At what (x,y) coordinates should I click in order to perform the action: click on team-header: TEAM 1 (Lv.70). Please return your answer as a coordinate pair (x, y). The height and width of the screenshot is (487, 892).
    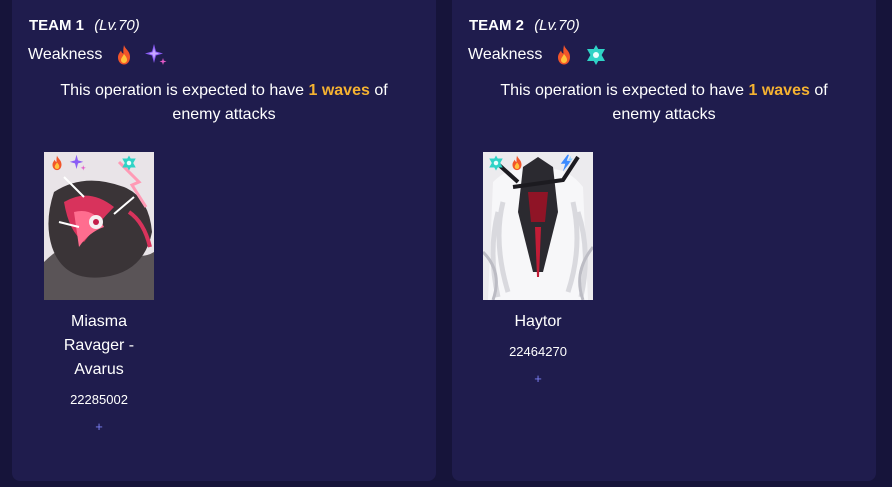
    Looking at the image, I should click on (84, 25).